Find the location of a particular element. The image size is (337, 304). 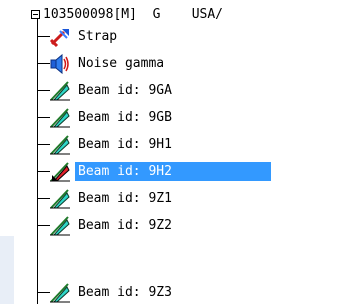

tree-item-label: Beam id: 9GB is located at coordinates (125, 117).